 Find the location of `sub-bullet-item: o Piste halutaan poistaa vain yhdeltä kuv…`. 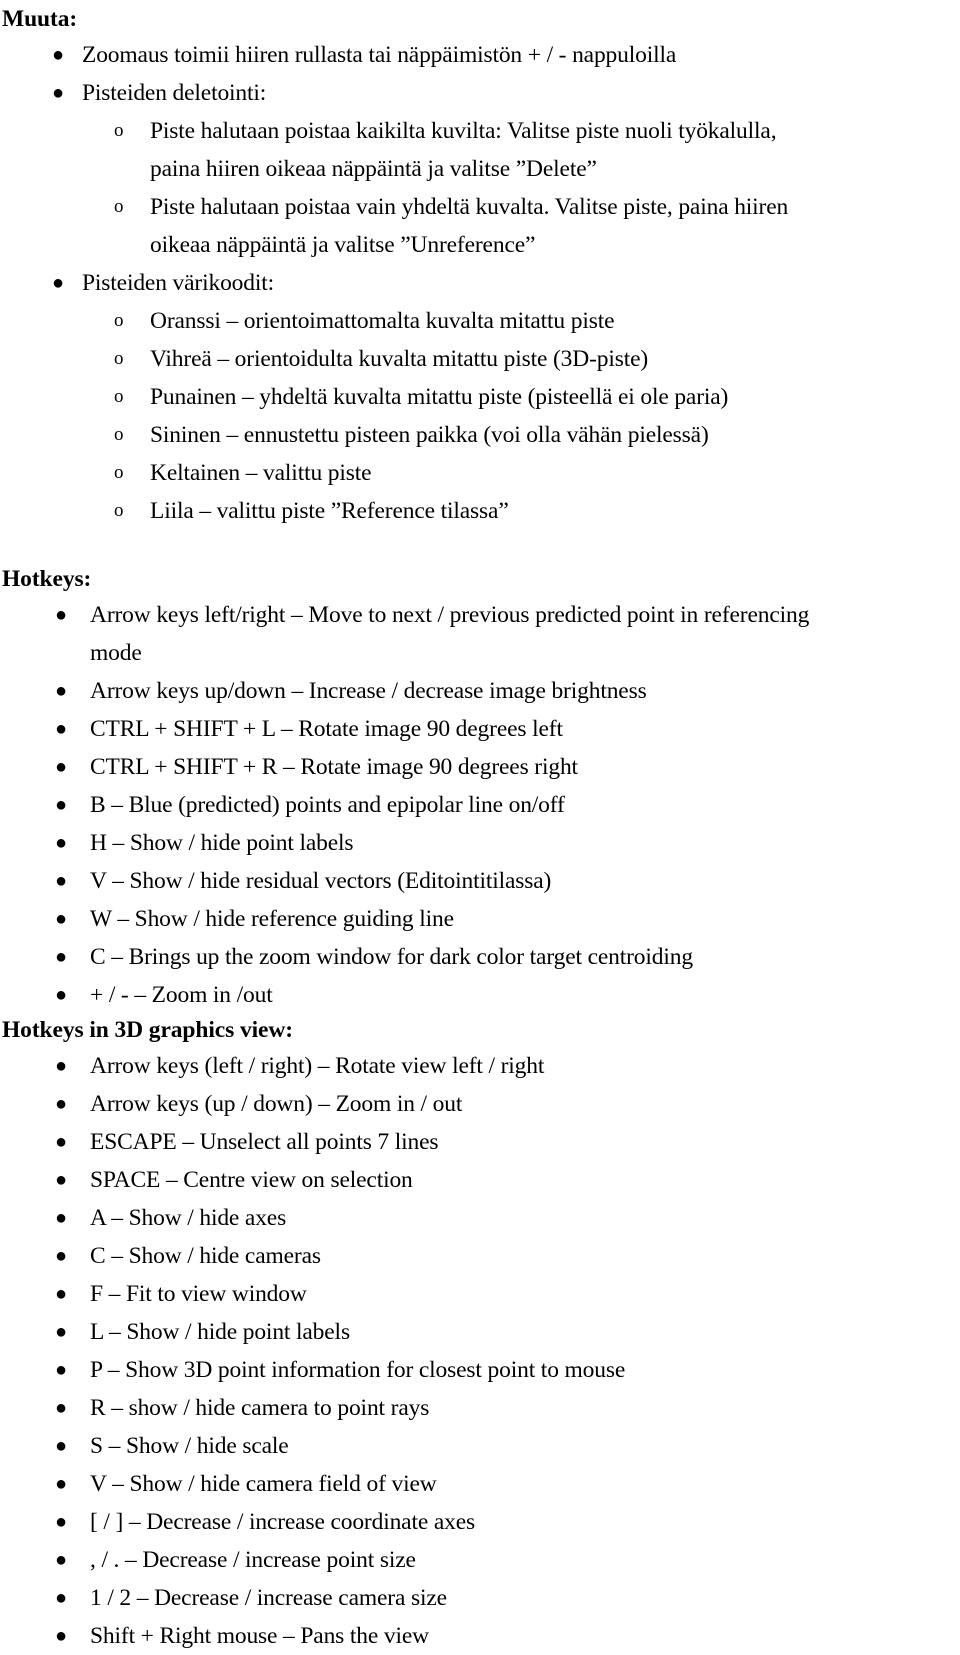

sub-bullet-item: o Piste halutaan poistaa vain yhdeltä kuv… is located at coordinates (480, 226).